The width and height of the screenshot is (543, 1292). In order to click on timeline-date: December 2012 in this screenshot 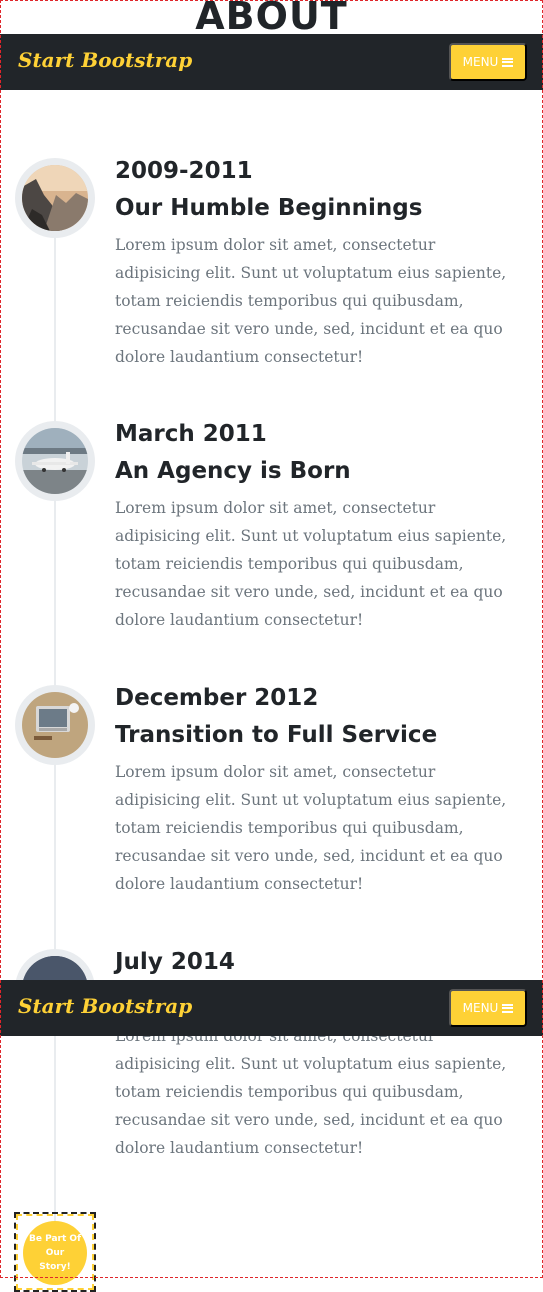, I will do `click(217, 698)`.